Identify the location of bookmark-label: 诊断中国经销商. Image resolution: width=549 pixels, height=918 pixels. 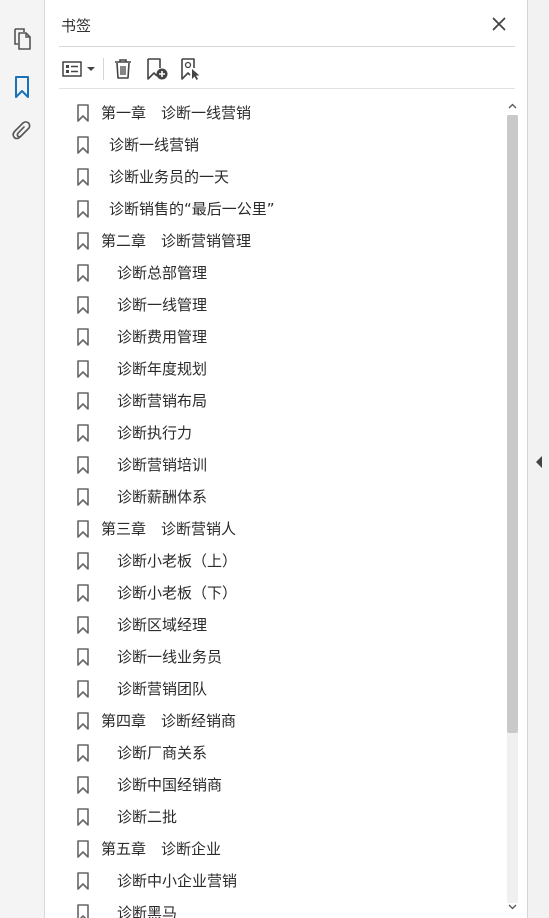
(170, 785).